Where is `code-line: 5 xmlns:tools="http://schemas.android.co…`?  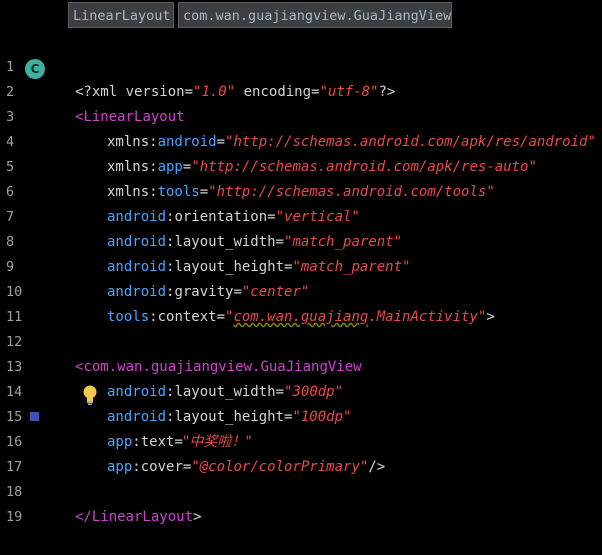 code-line: 5 xmlns:tools="http://schemas.android.co… is located at coordinates (301, 165).